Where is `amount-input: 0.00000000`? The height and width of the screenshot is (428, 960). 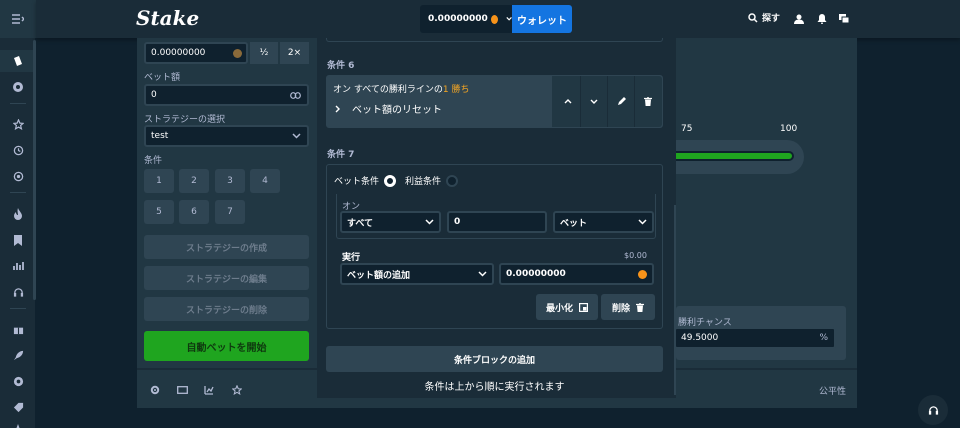
amount-input: 0.00000000 is located at coordinates (196, 53).